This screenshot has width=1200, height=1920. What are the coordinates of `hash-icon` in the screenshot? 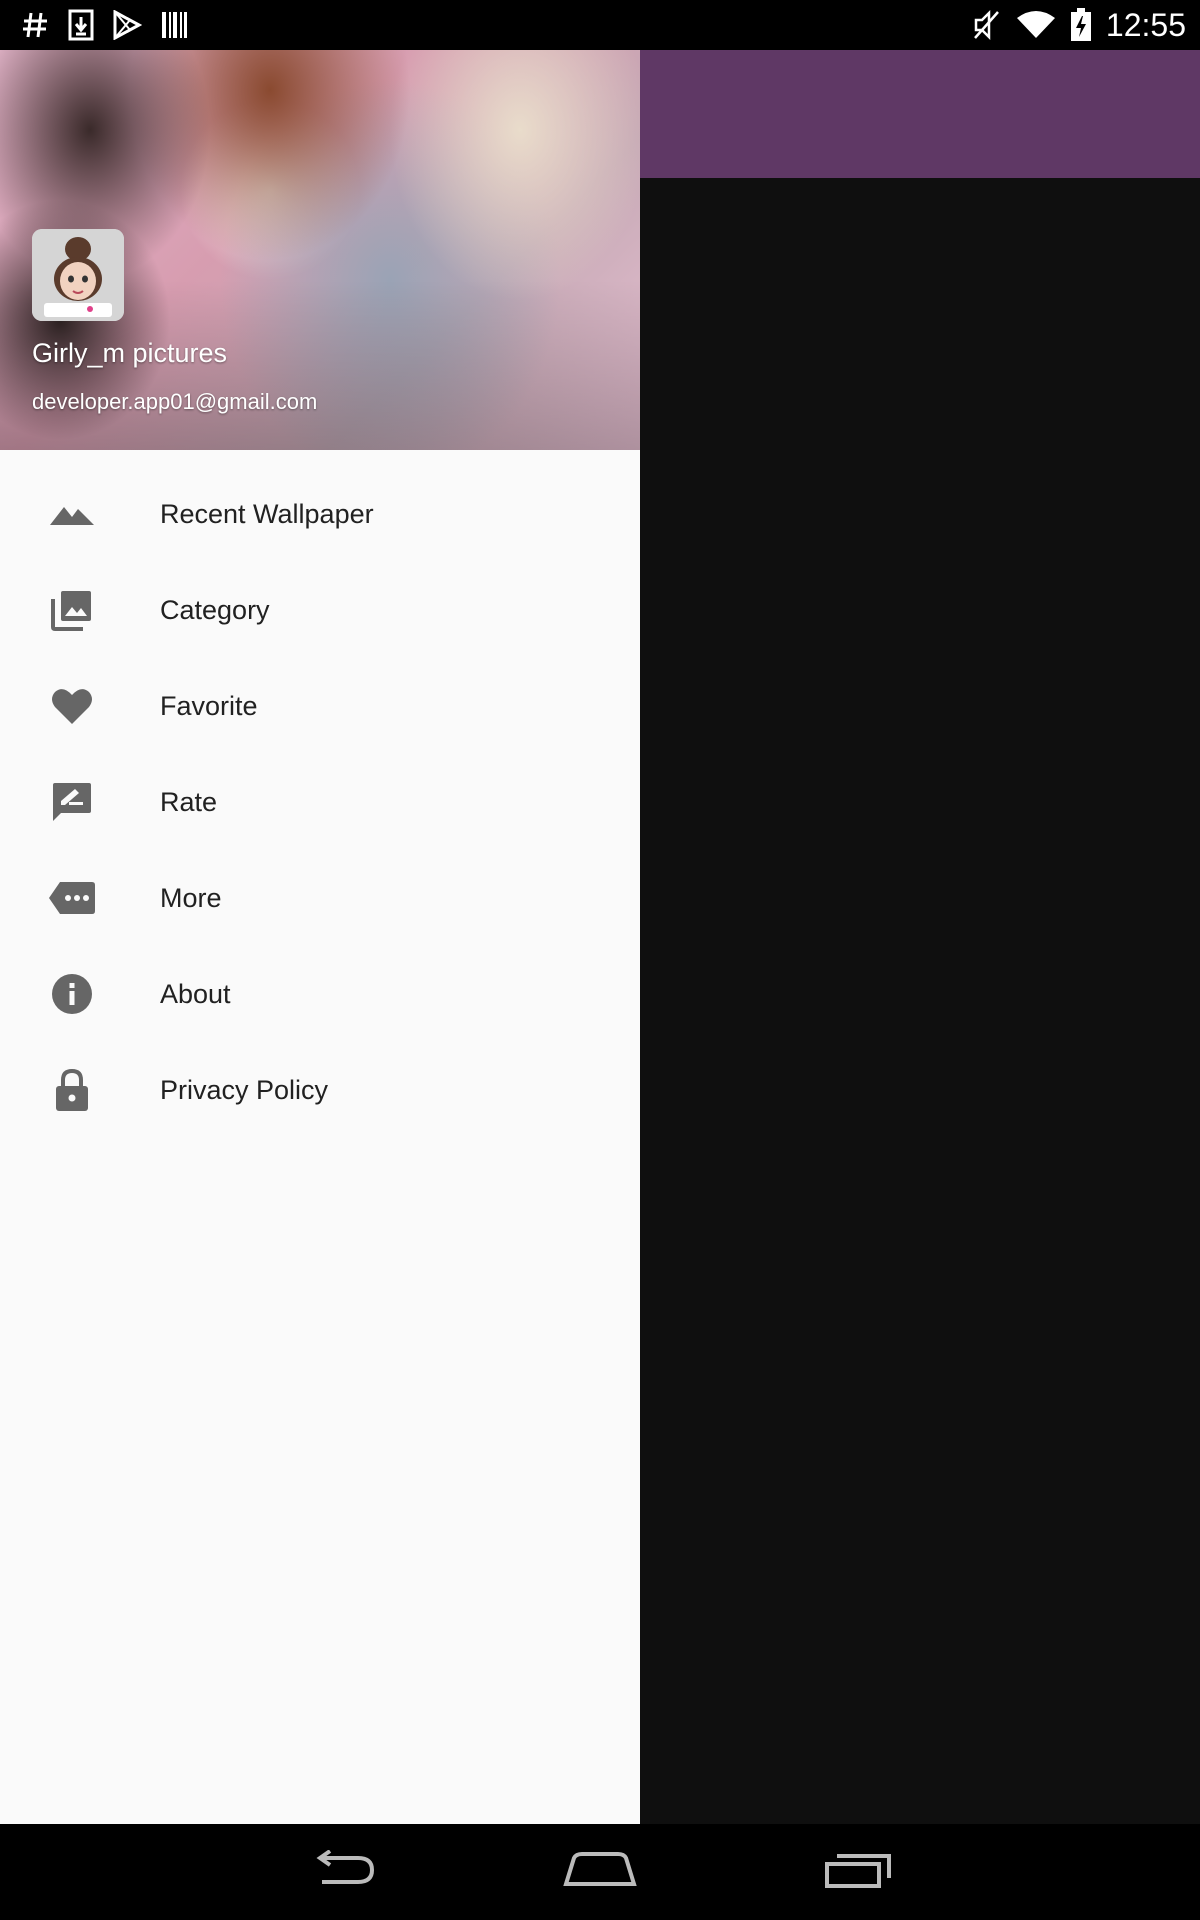 It's located at (35, 25).